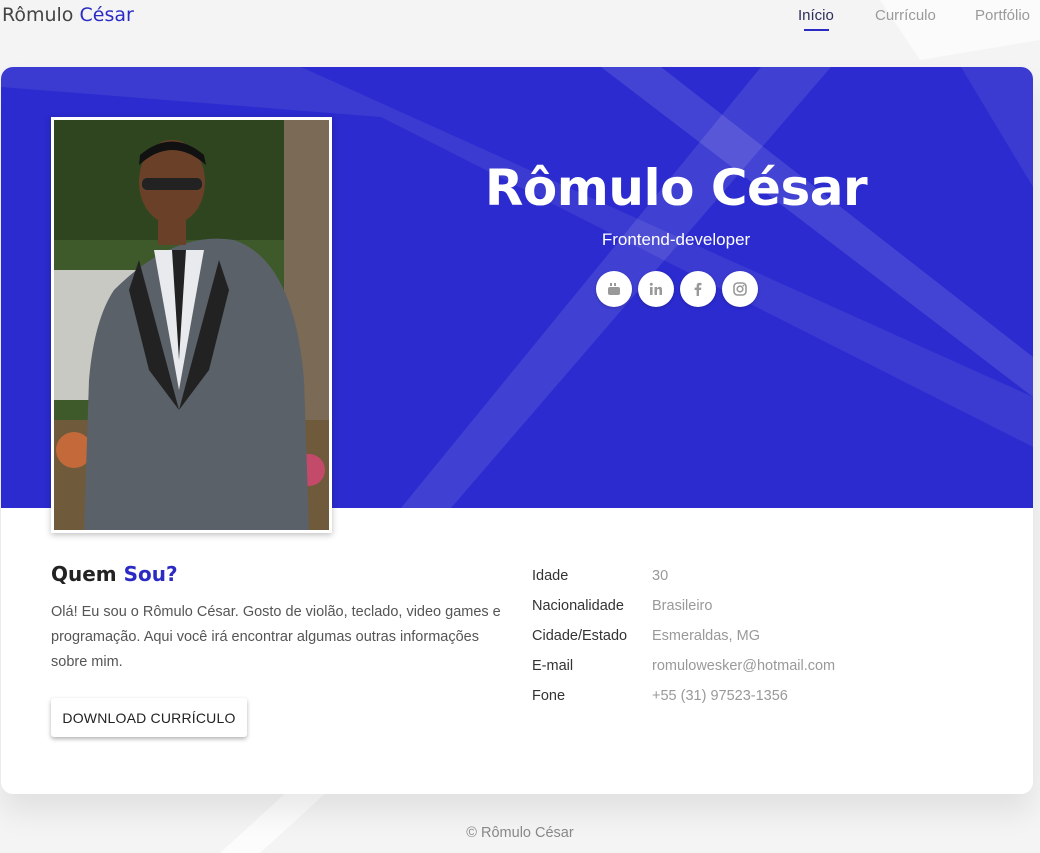 Image resolution: width=1040 pixels, height=853 pixels. I want to click on info-row-nationality: Nacionalidade Brasileiro, so click(762, 606).